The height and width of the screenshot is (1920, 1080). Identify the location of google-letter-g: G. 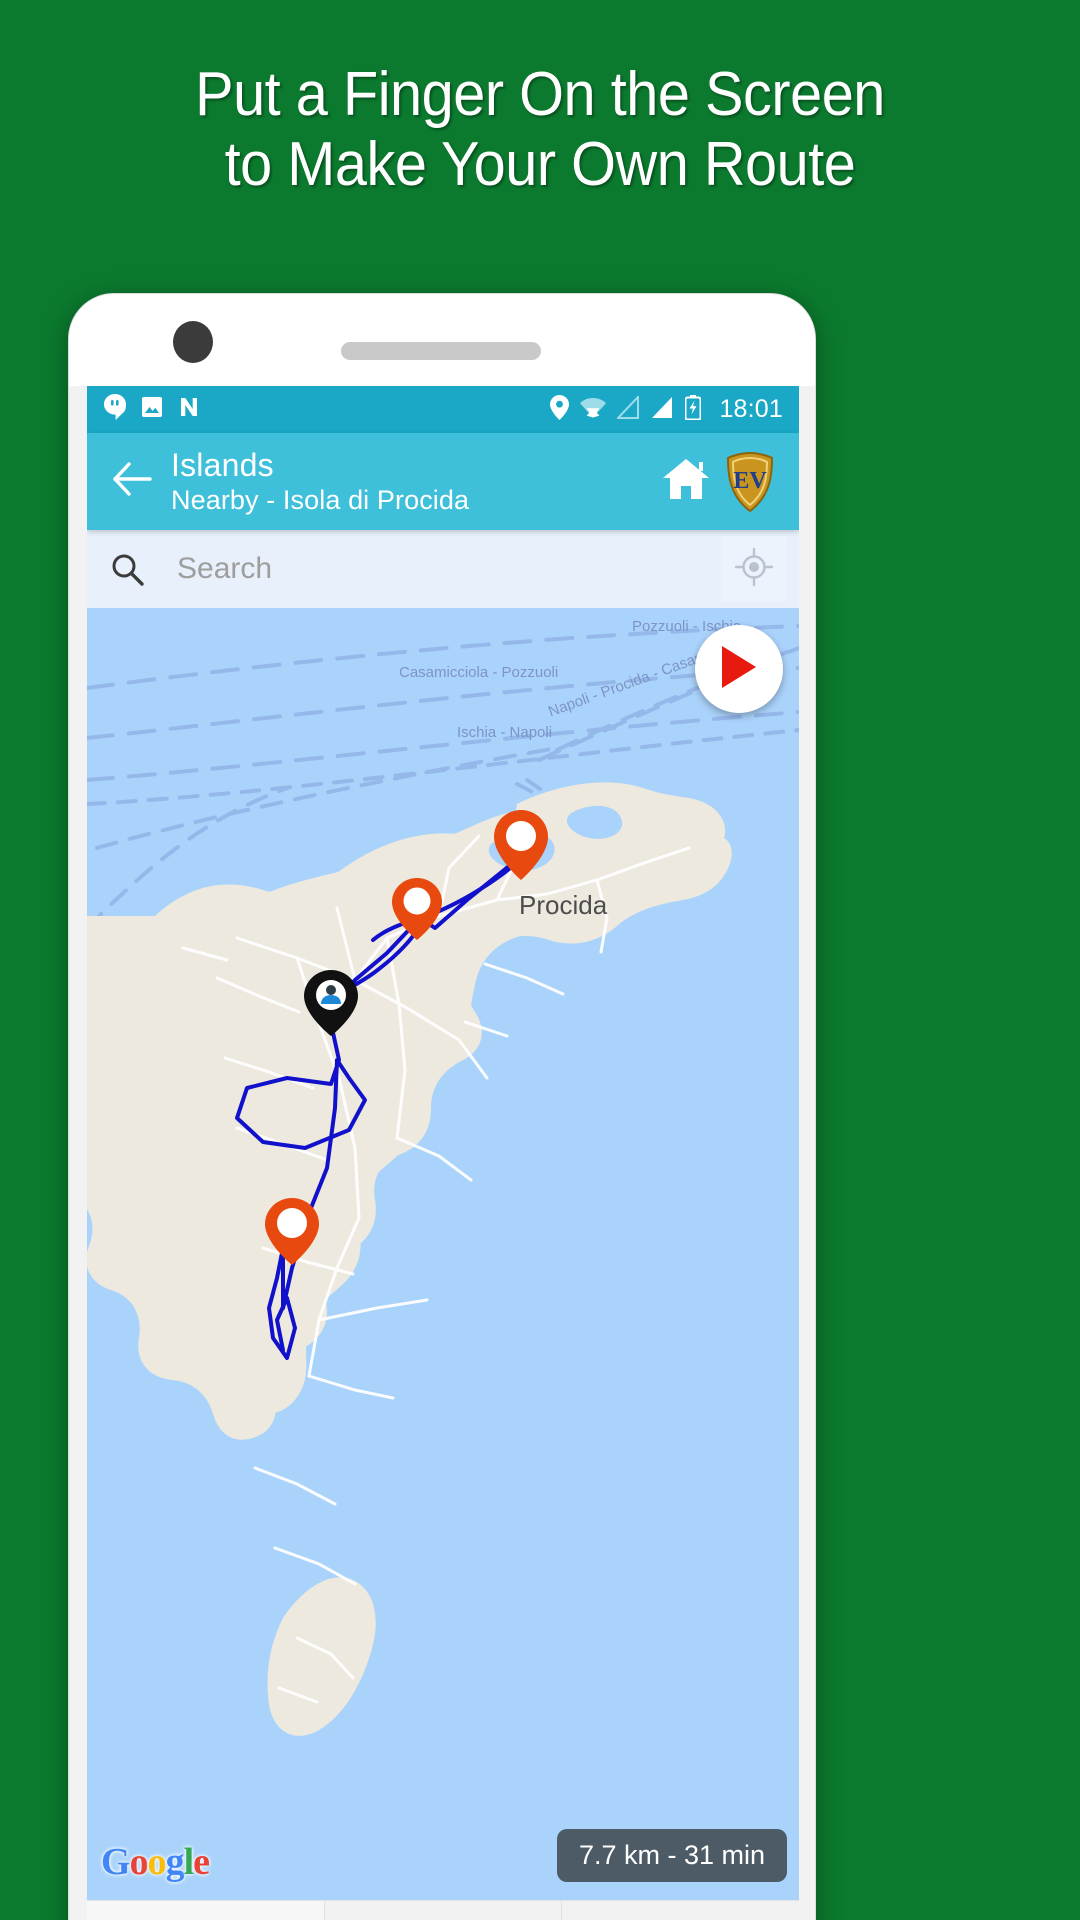
(116, 1862).